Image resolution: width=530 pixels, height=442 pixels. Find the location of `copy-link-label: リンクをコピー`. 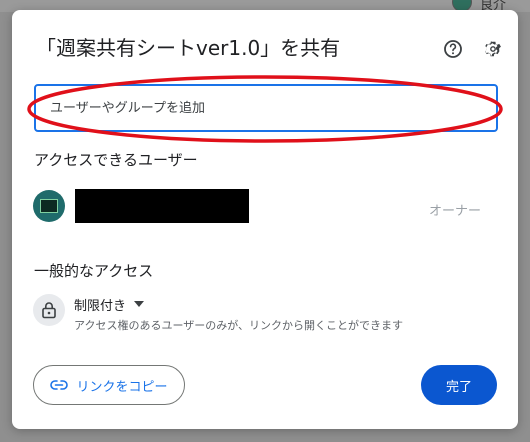

copy-link-label: リンクをコピー is located at coordinates (122, 387).